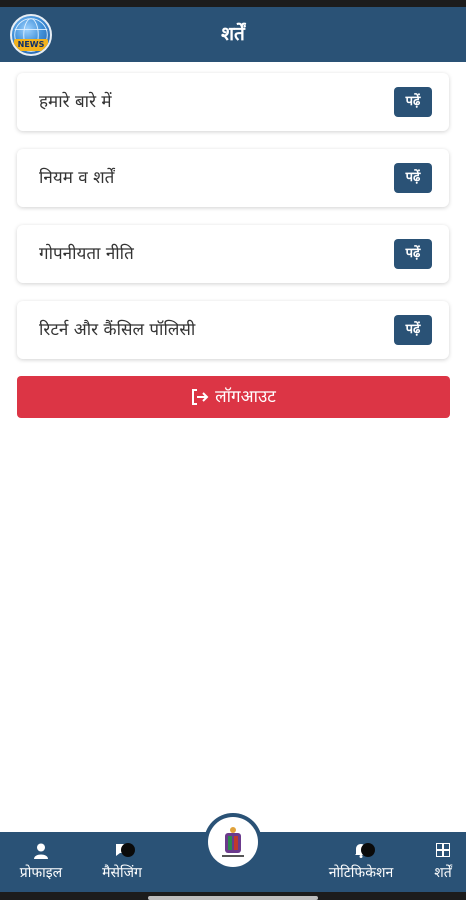 The image size is (466, 900). I want to click on user-icon, so click(41, 851).